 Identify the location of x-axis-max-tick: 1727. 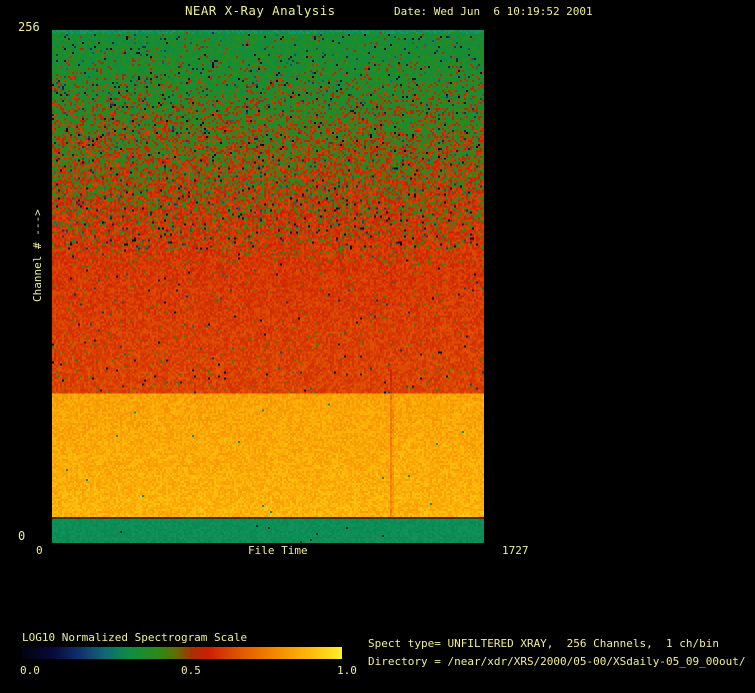
(515, 550).